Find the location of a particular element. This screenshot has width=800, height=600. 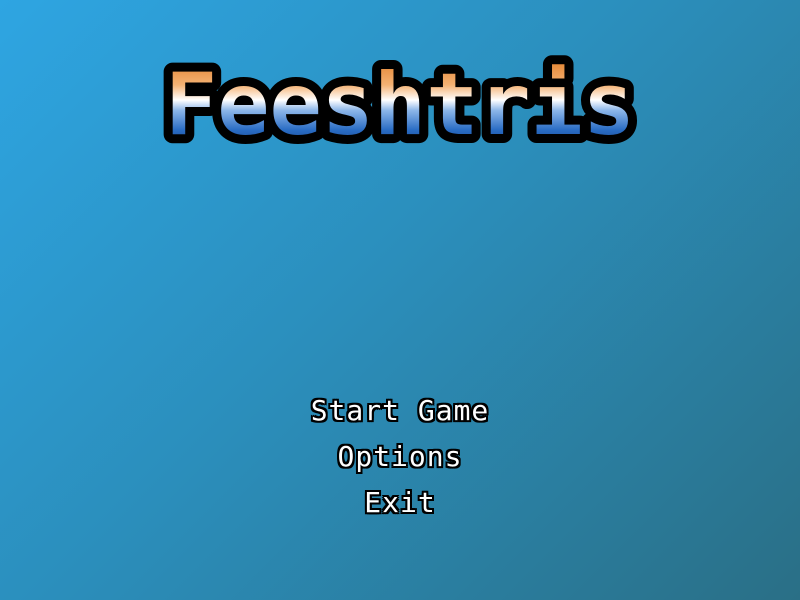

start-game-button: Start Game is located at coordinates (400, 411).